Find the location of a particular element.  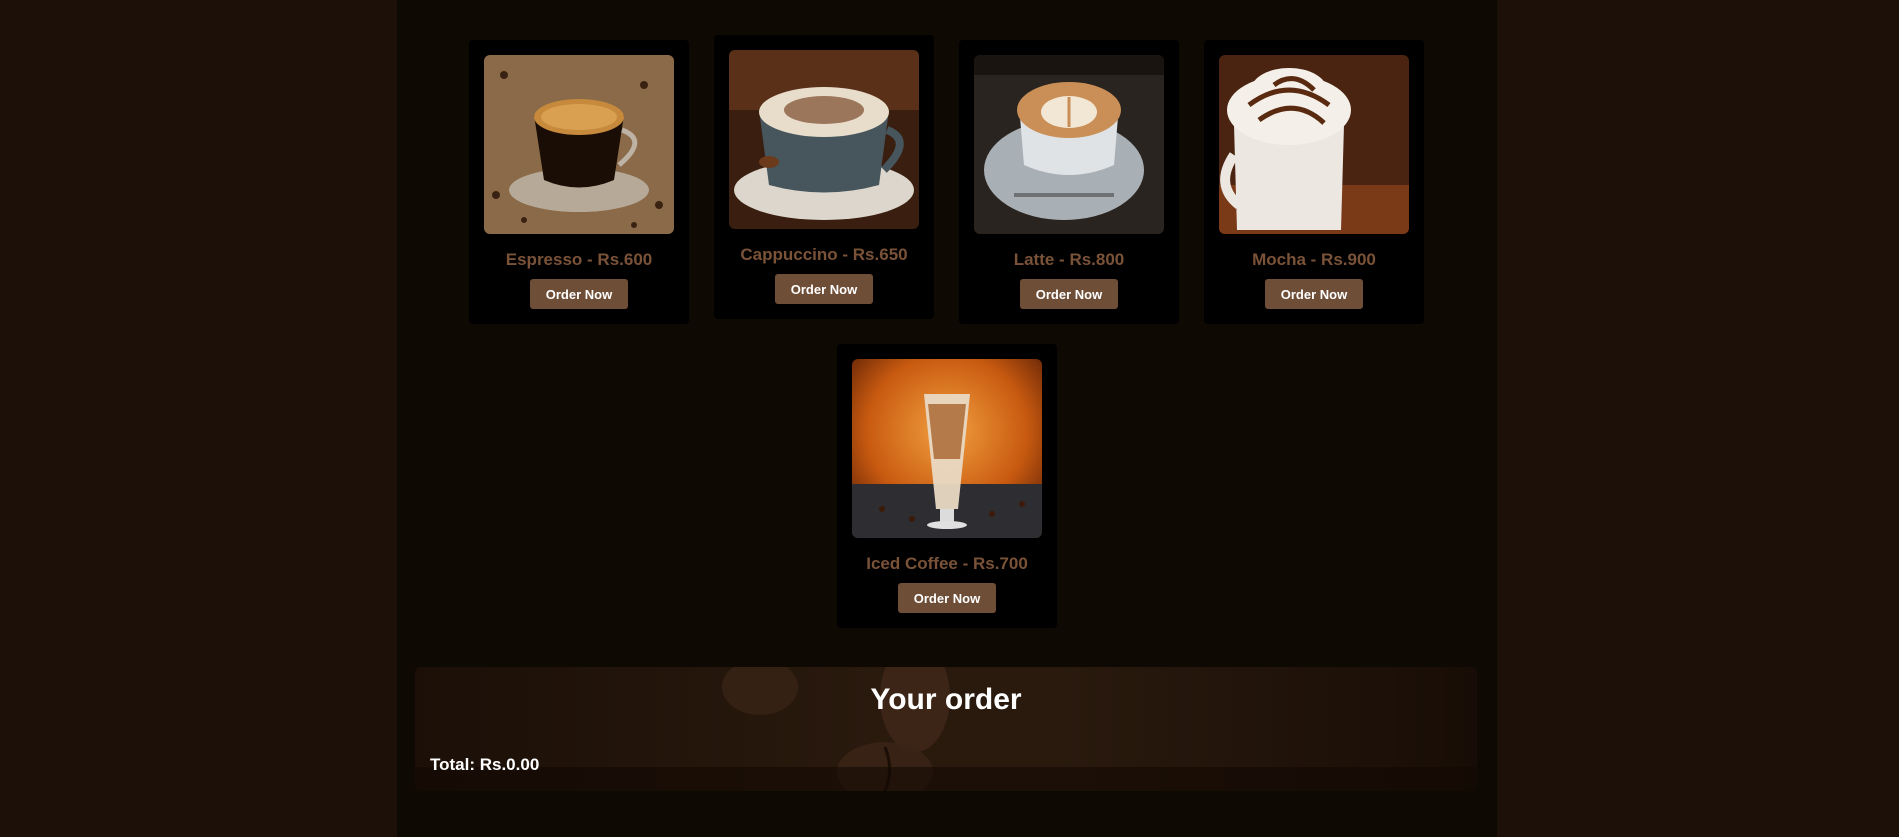

menu-item-label: Espresso - Rs.600 is located at coordinates (579, 259).